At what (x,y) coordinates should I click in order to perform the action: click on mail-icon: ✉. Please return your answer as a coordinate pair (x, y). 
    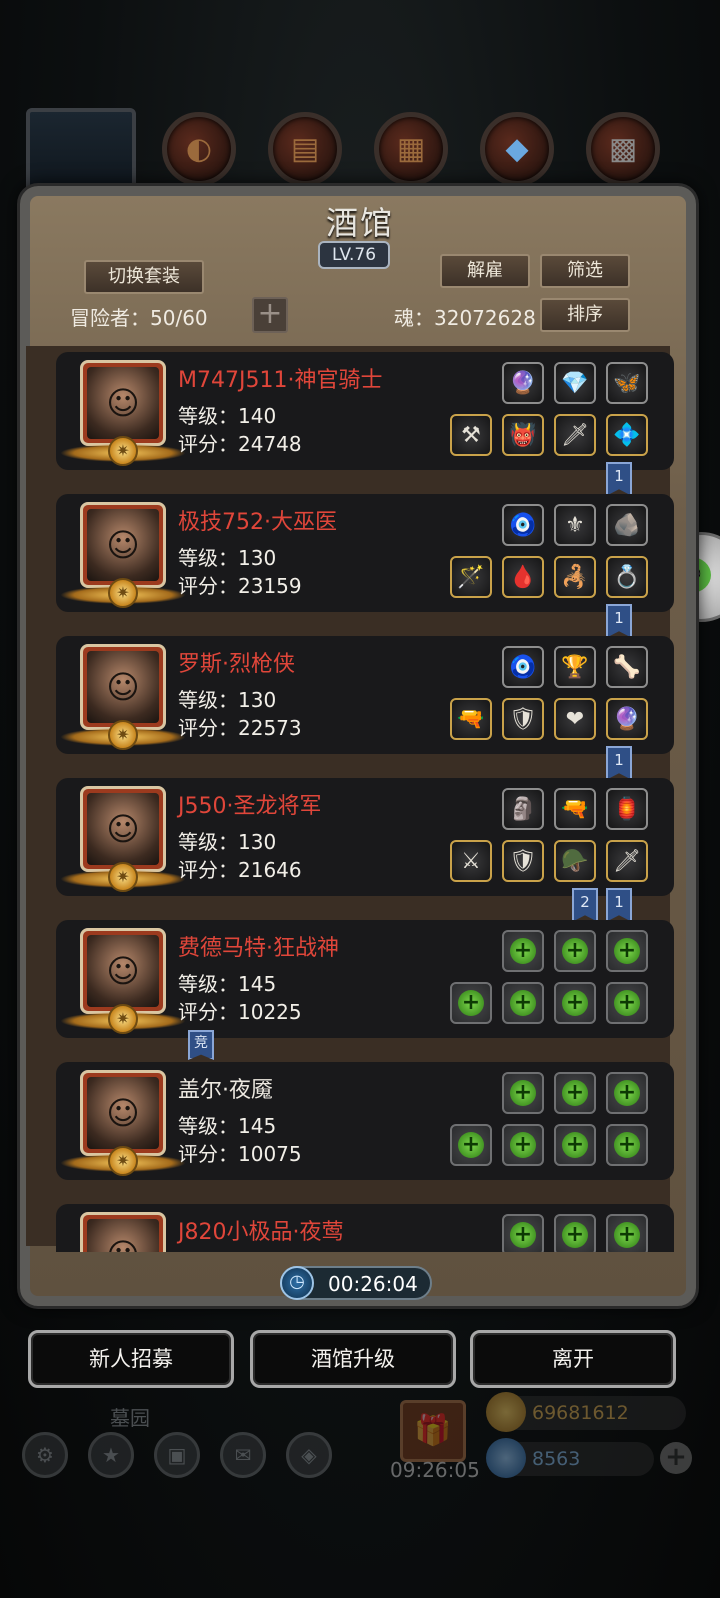
    Looking at the image, I should click on (243, 1455).